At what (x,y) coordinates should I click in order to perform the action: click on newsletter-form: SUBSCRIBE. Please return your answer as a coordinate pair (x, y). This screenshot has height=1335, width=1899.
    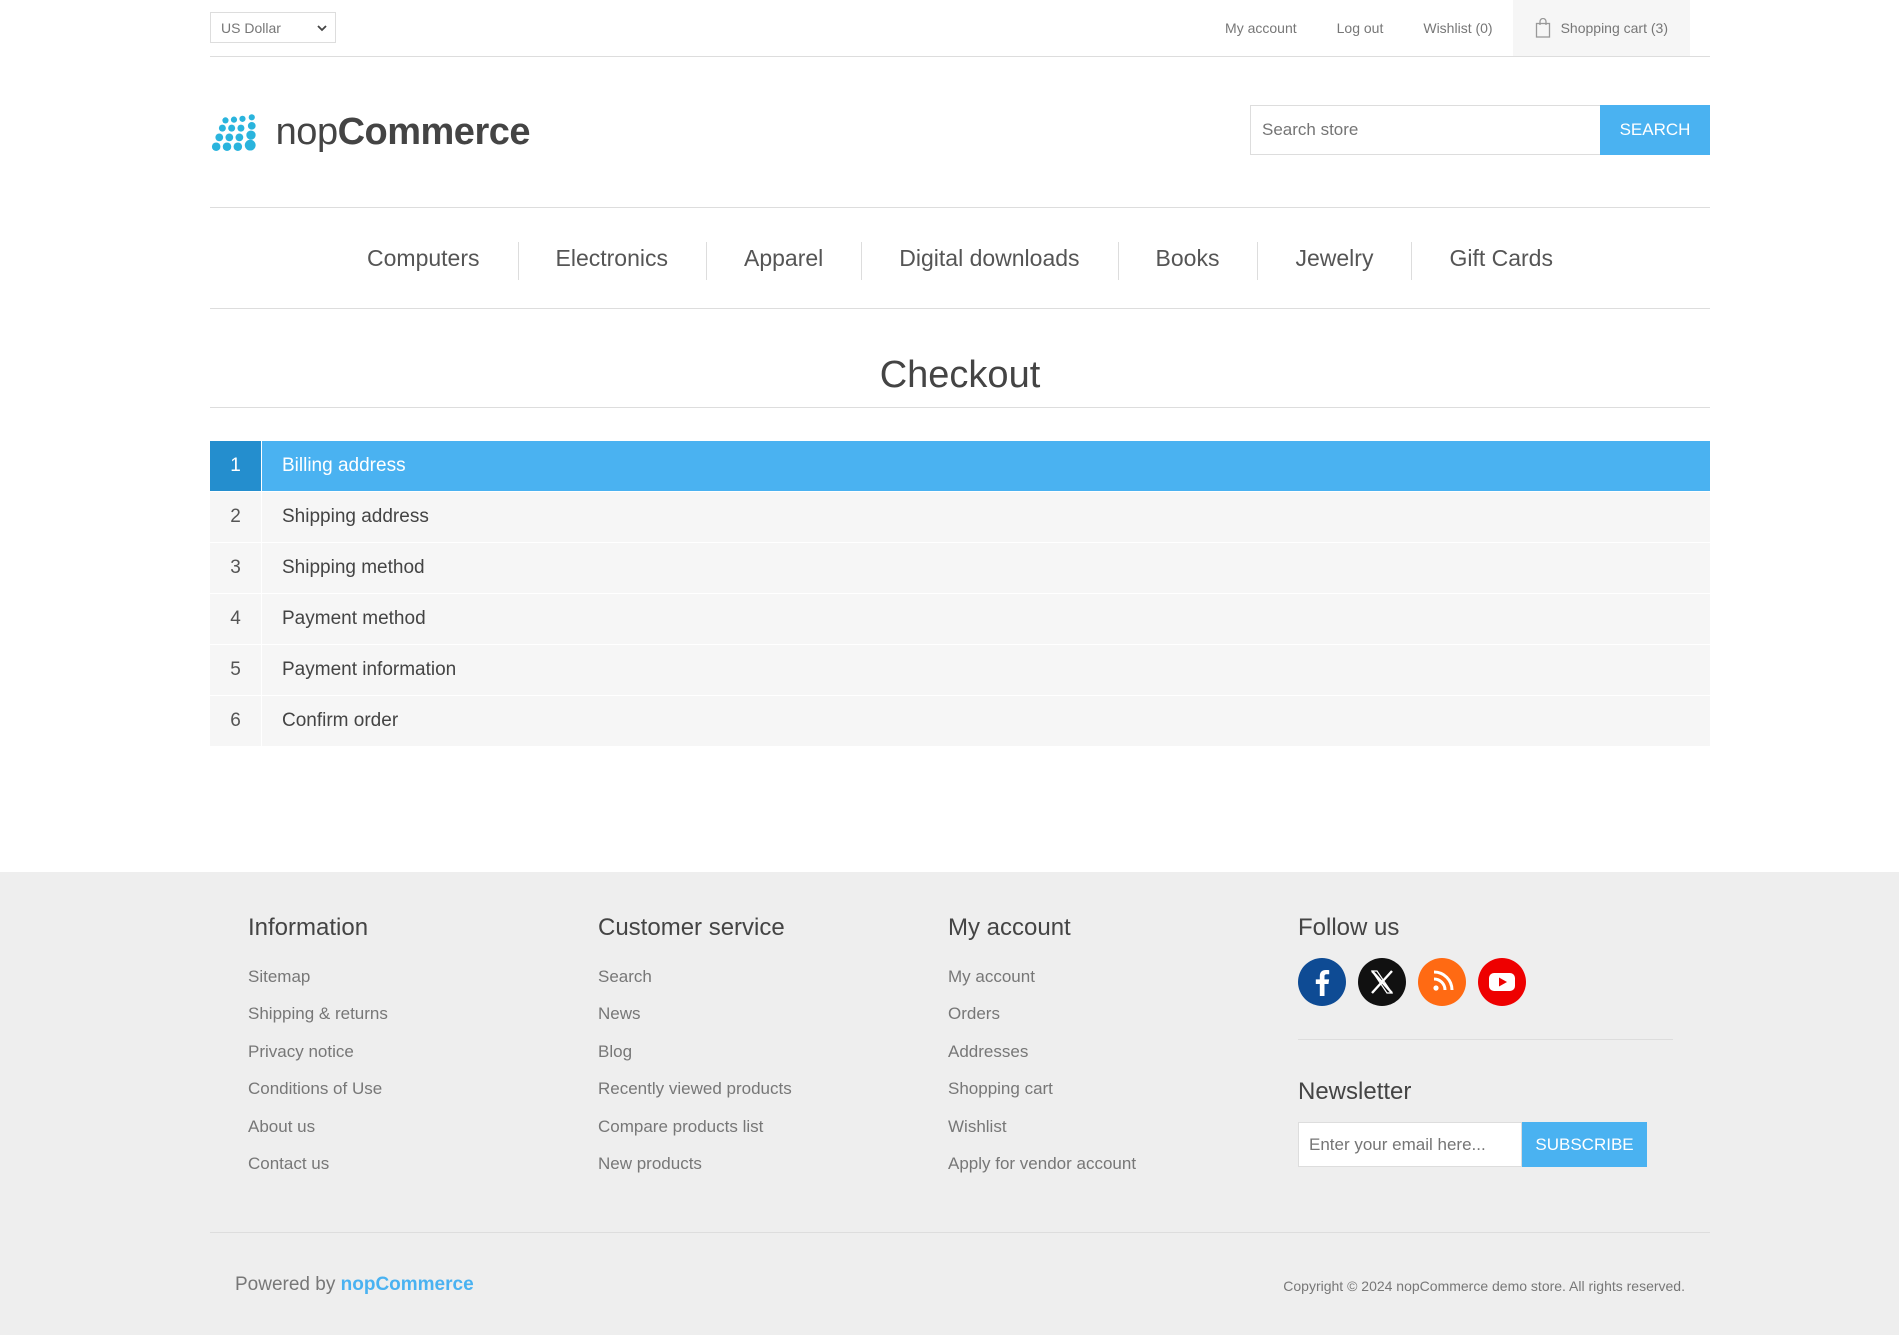
    Looking at the image, I should click on (1485, 1144).